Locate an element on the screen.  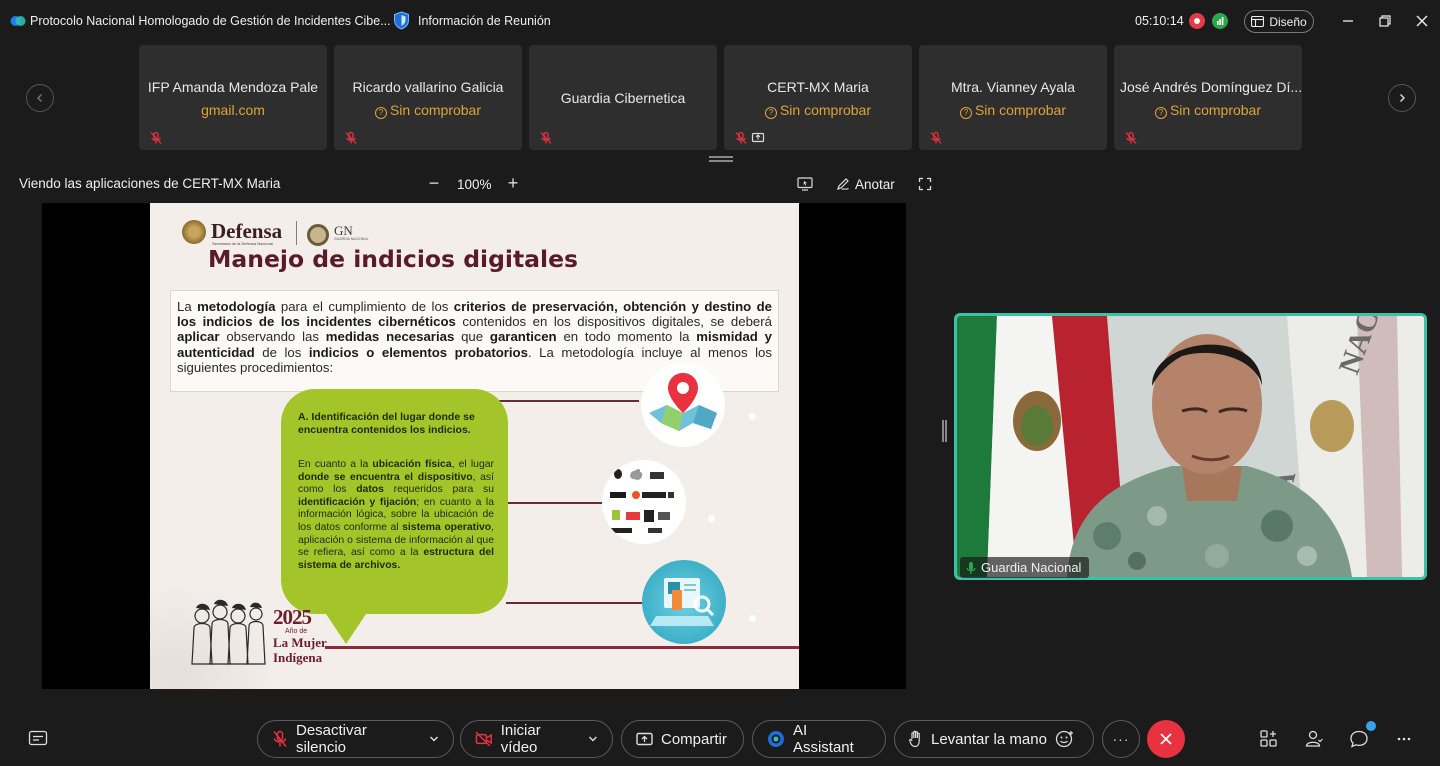
participant-tile: Mtra. Vianney Ayala ? Sin comprobar is located at coordinates (1013, 97).